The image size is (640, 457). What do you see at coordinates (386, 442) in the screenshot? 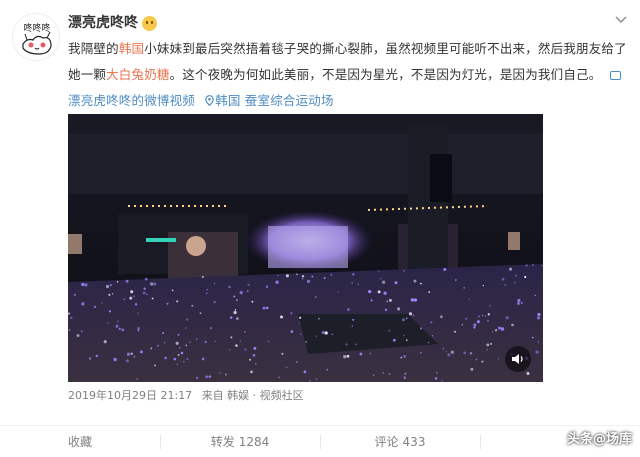
I see `comment-label: 评论` at bounding box center [386, 442].